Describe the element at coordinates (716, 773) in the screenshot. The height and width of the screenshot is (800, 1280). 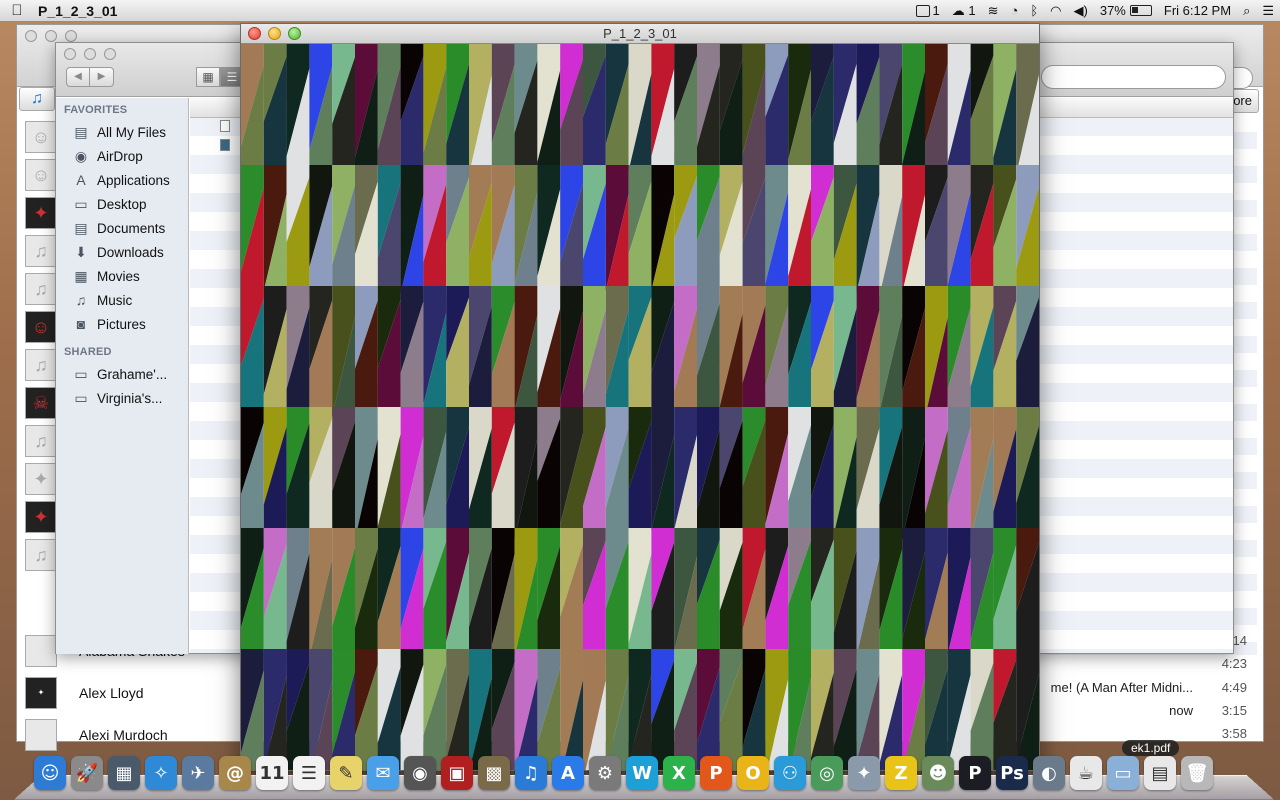
I see `powerpoint-icon: P` at that location.